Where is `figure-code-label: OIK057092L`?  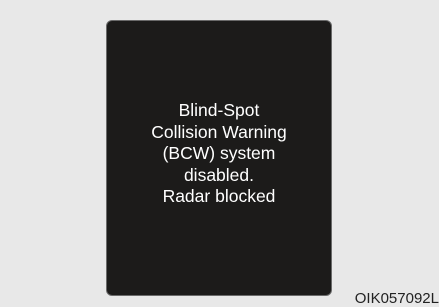
figure-code-label: OIK057092L is located at coordinates (396, 298).